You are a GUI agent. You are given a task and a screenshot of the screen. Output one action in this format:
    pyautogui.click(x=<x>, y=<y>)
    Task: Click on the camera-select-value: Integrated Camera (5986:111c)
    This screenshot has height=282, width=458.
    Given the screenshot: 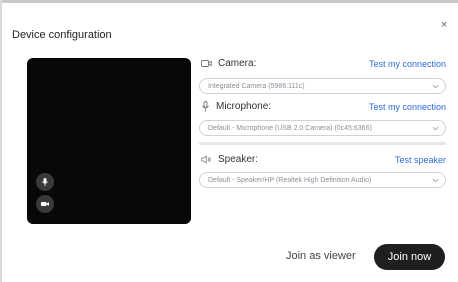 What is the action you would take?
    pyautogui.click(x=256, y=86)
    